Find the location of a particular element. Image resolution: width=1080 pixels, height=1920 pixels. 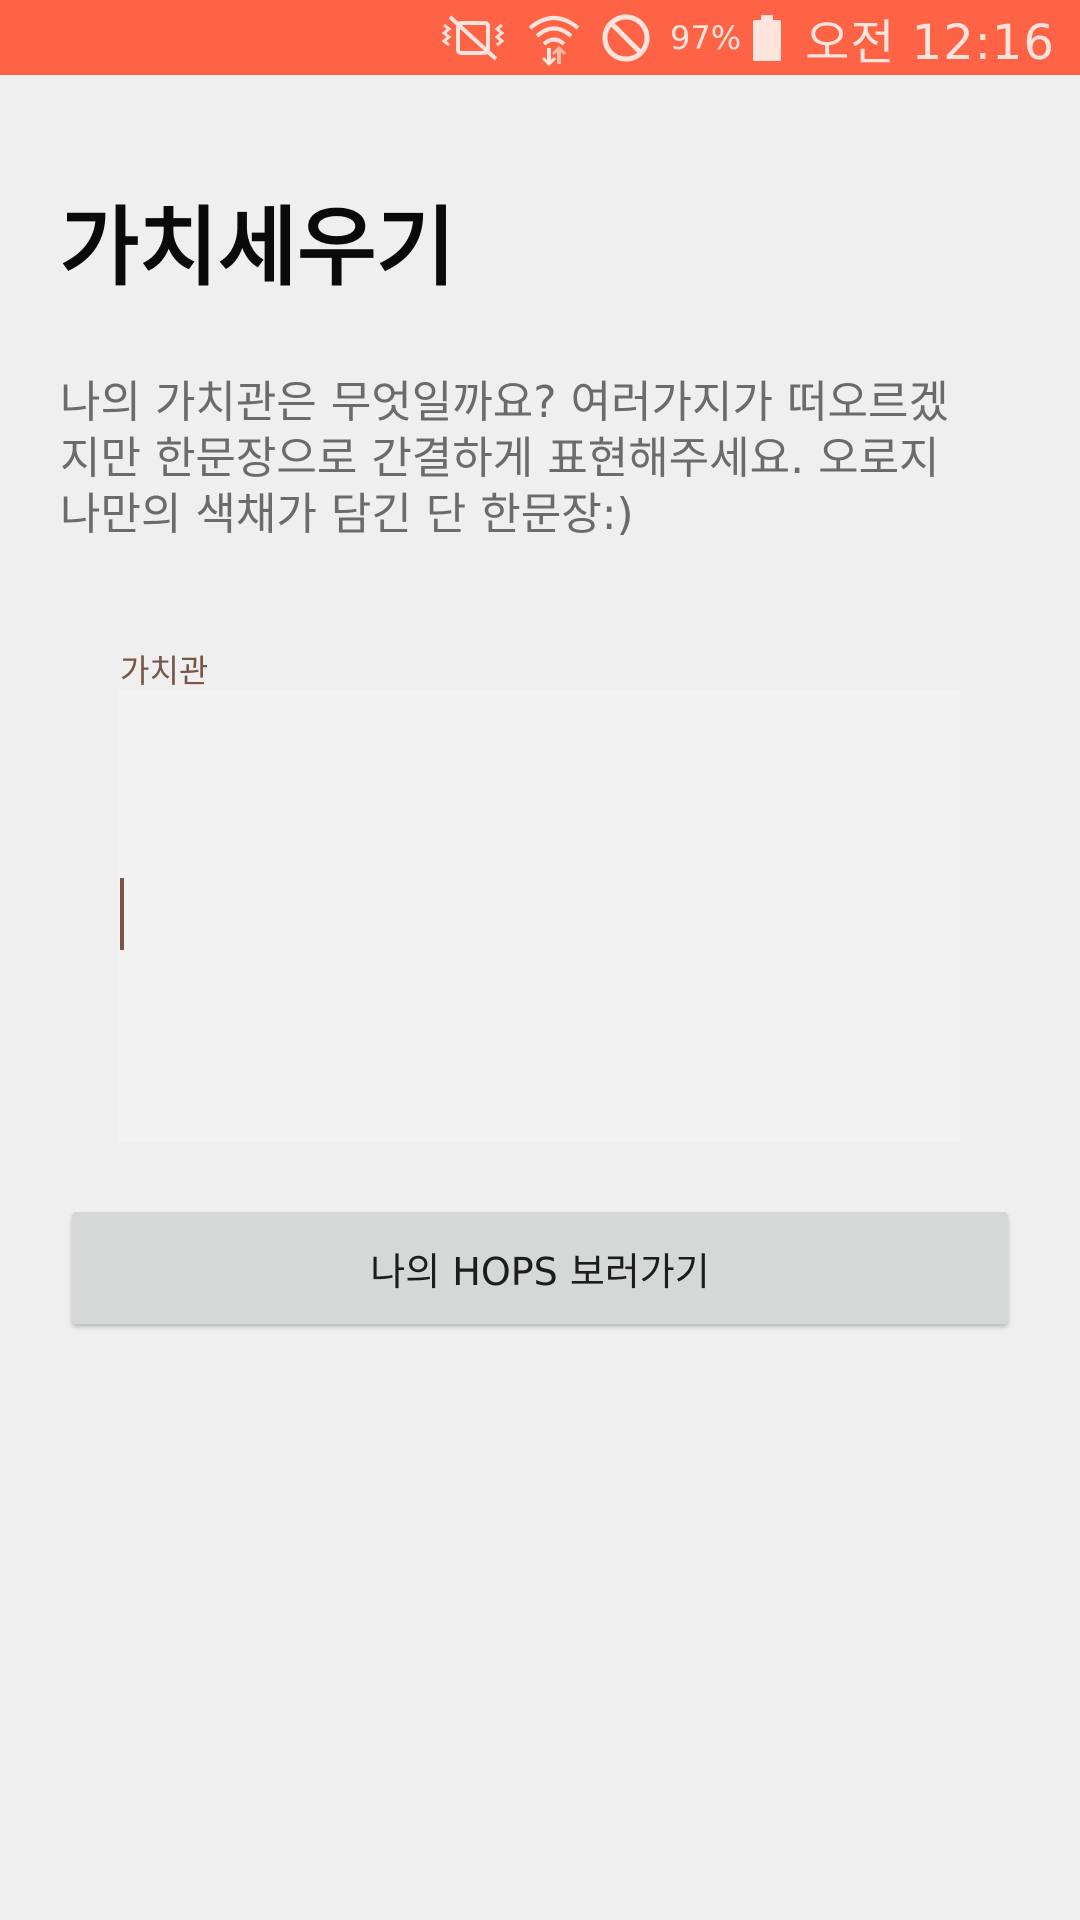

clock: 오전 12:16 is located at coordinates (930, 42).